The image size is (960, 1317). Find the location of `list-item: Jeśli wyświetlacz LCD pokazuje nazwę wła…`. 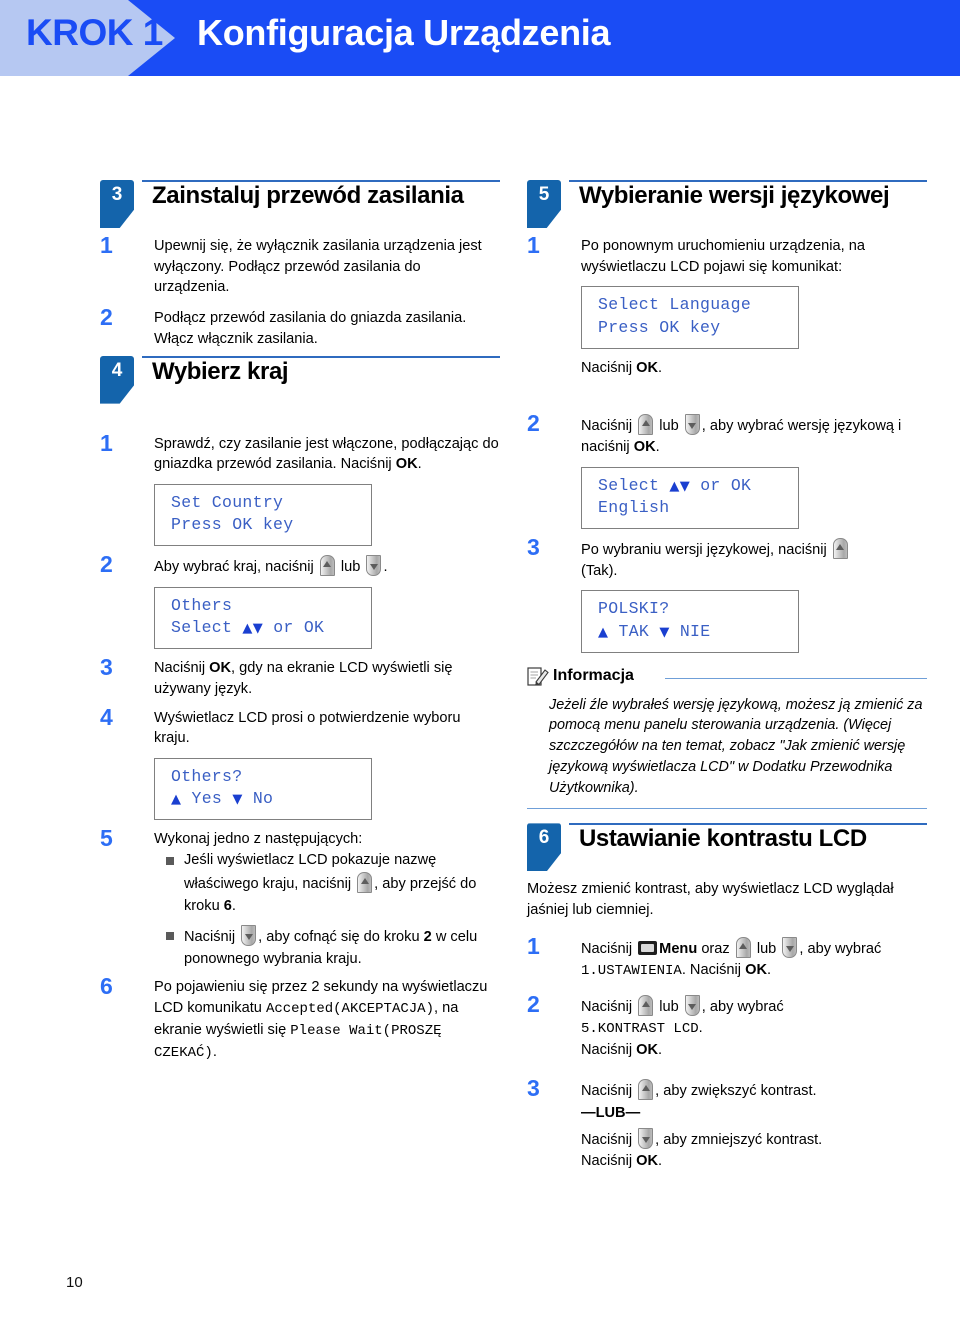

list-item: Jeśli wyświetlacz LCD pokazuje nazwę wła… is located at coordinates (333, 884).